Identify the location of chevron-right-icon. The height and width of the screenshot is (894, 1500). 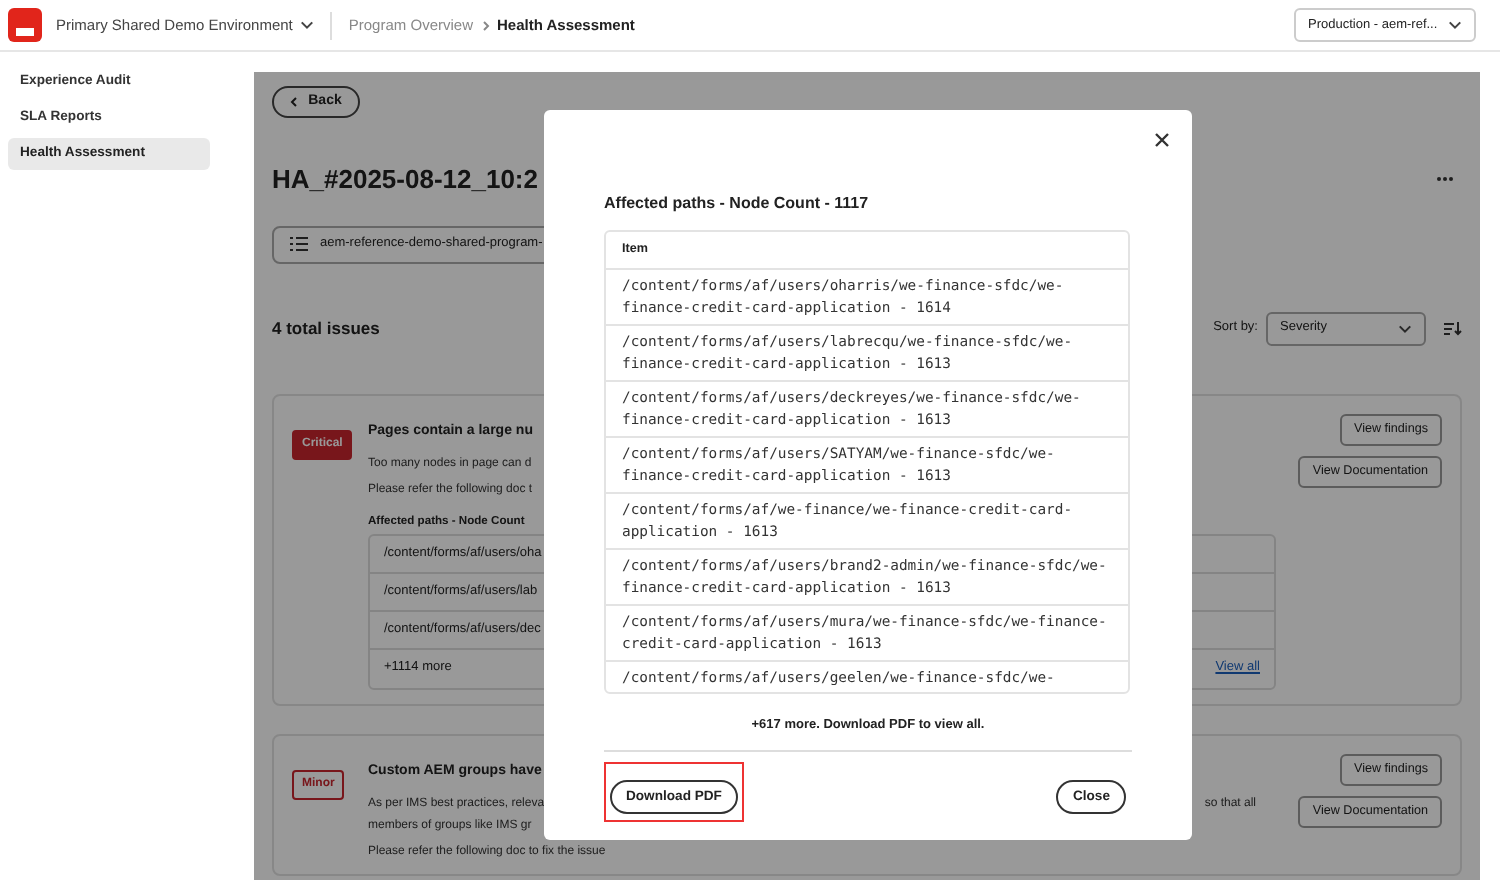
(485, 25).